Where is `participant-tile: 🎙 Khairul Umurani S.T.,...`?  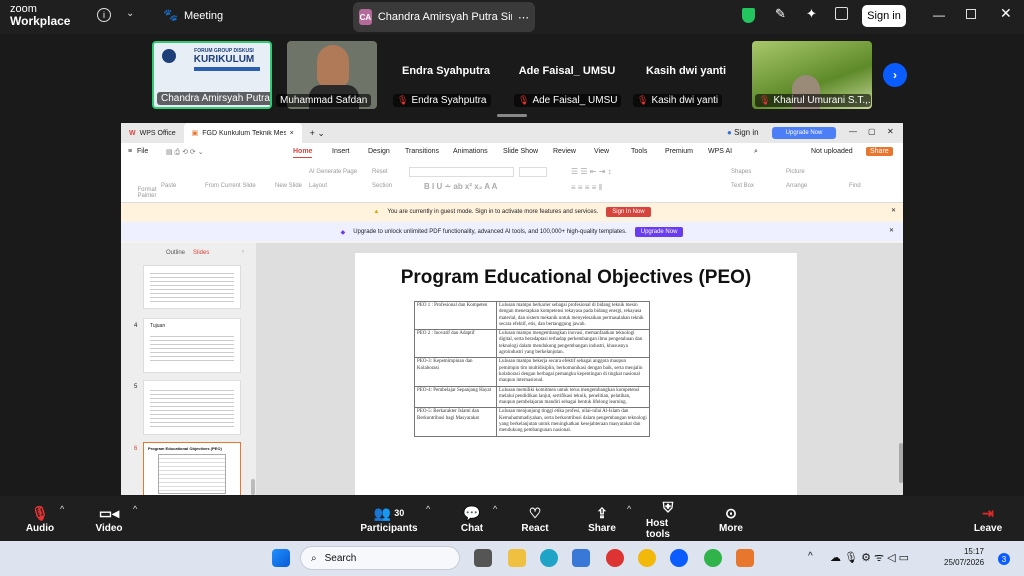 participant-tile: 🎙 Khairul Umurani S.T.,... is located at coordinates (812, 75).